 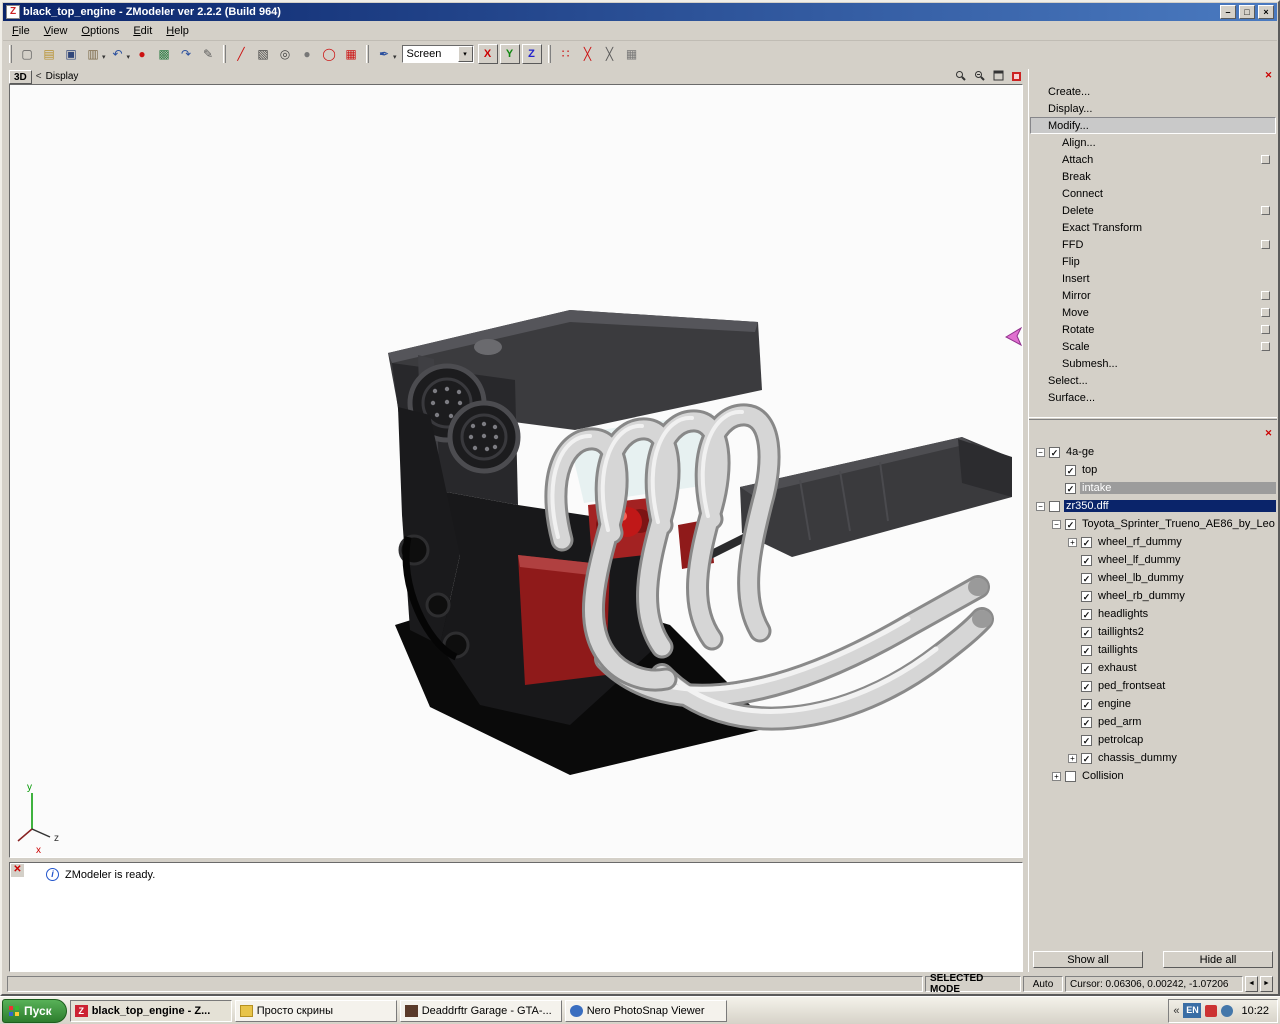 I want to click on panel-close-icon: ✕, so click(x=1268, y=75).